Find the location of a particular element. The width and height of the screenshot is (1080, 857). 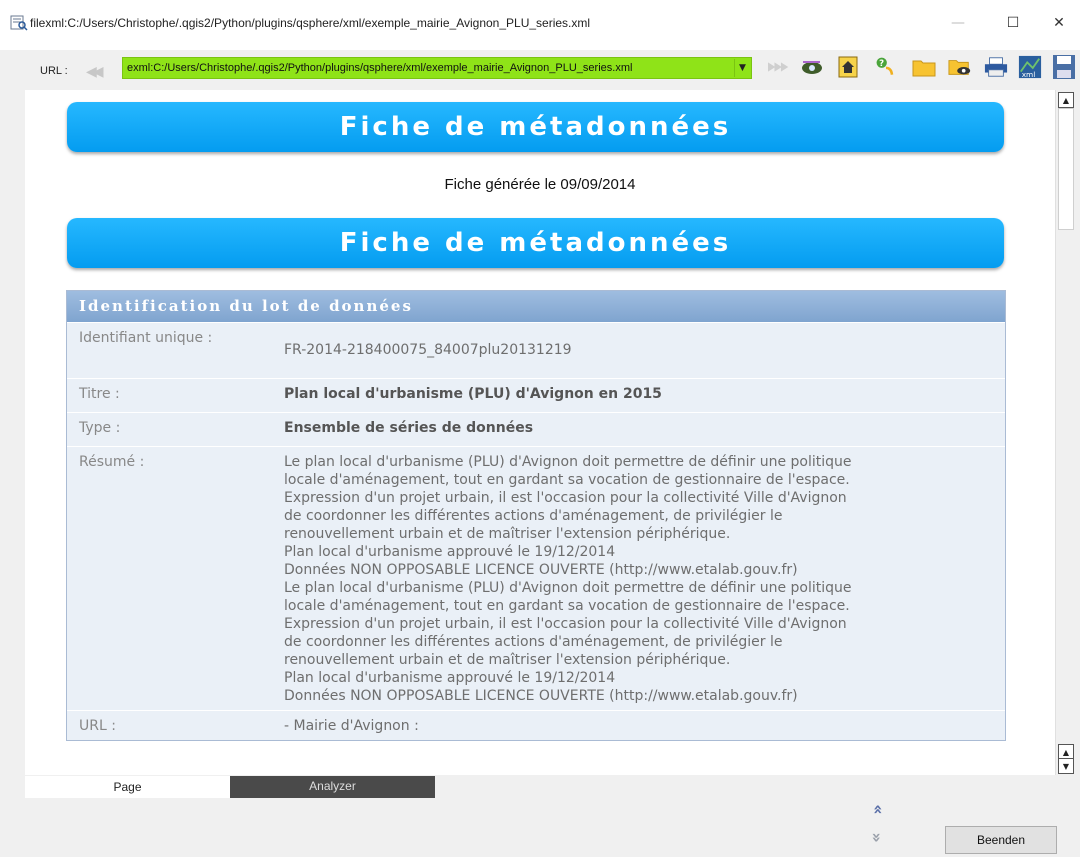

scrollbar-thumb is located at coordinates (1066, 169).